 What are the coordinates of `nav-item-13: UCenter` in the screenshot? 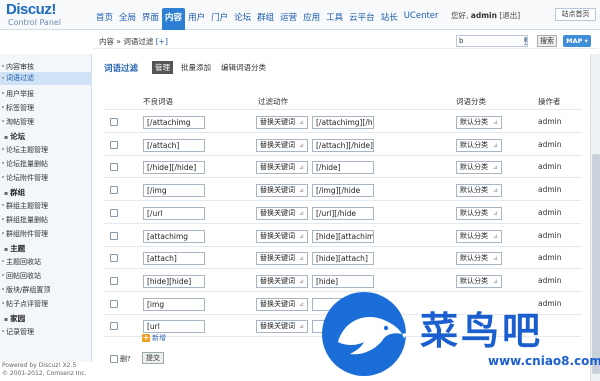 It's located at (421, 19).